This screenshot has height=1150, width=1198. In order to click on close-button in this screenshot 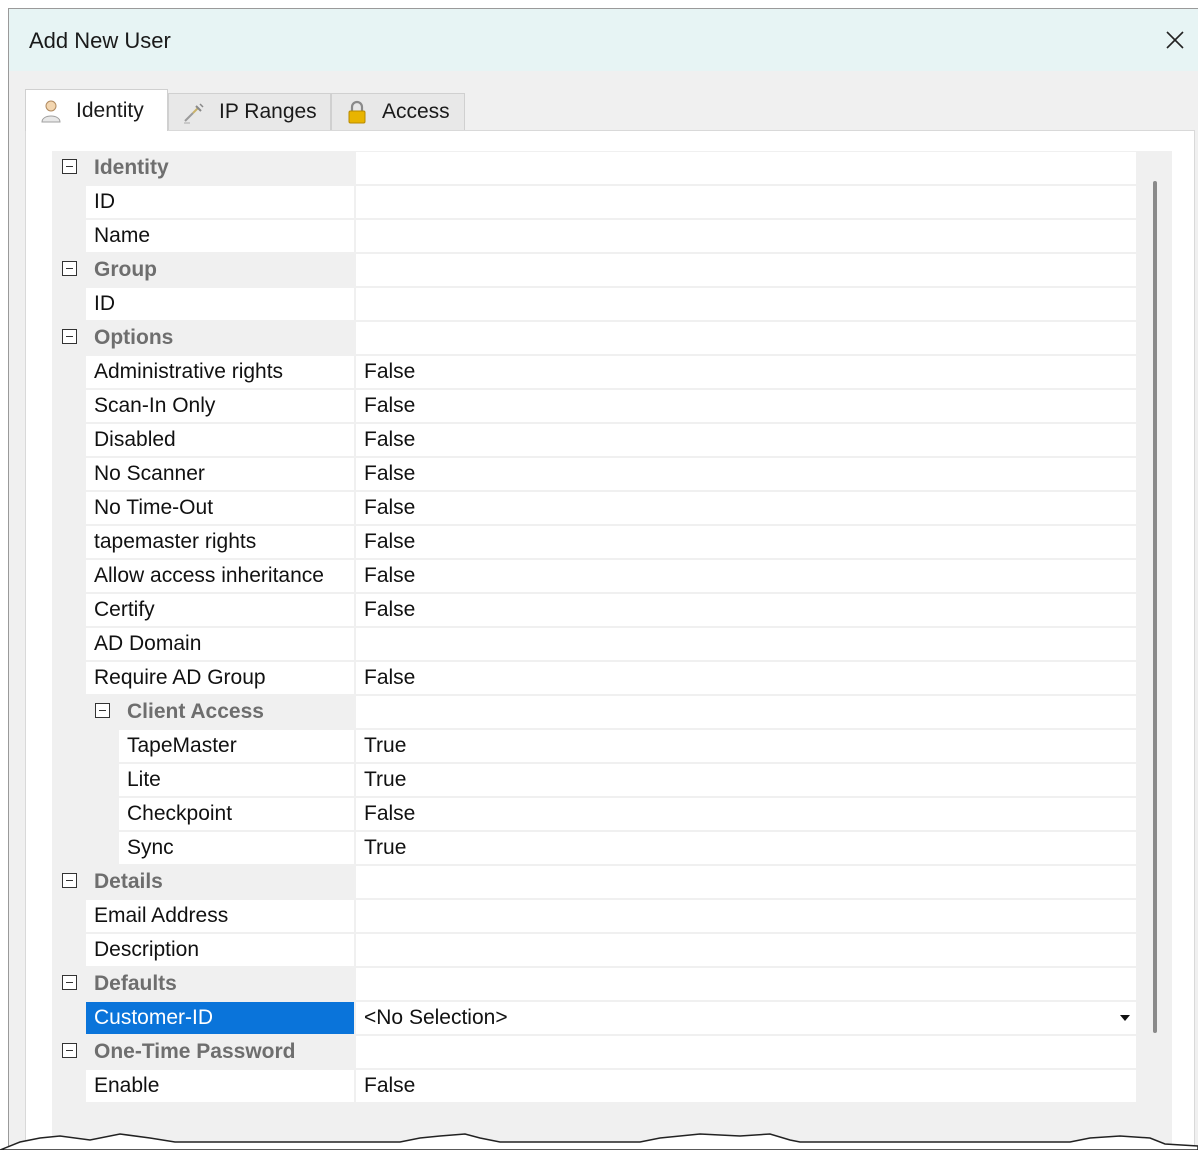, I will do `click(1175, 40)`.